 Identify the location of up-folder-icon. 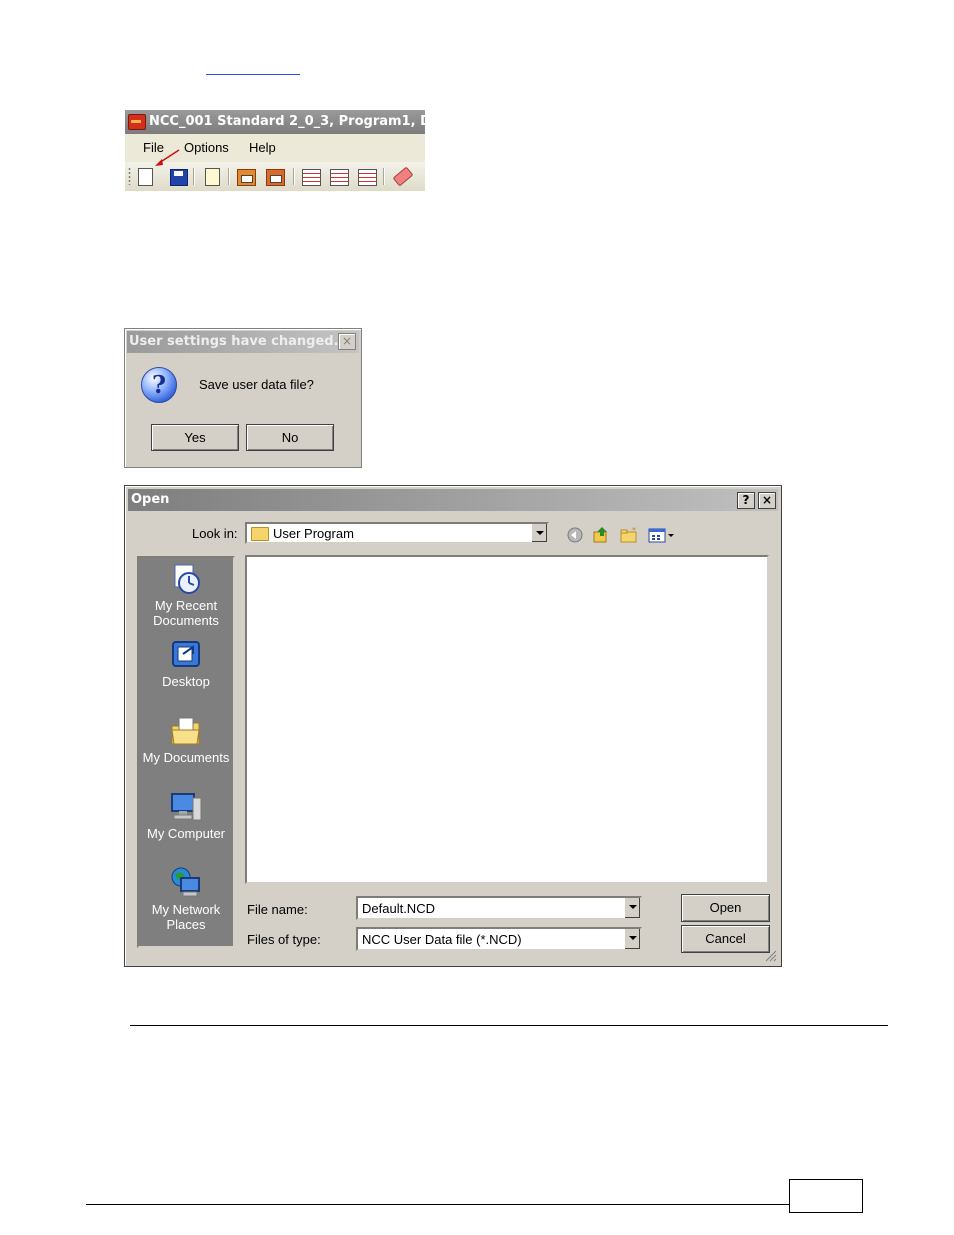
(601, 535).